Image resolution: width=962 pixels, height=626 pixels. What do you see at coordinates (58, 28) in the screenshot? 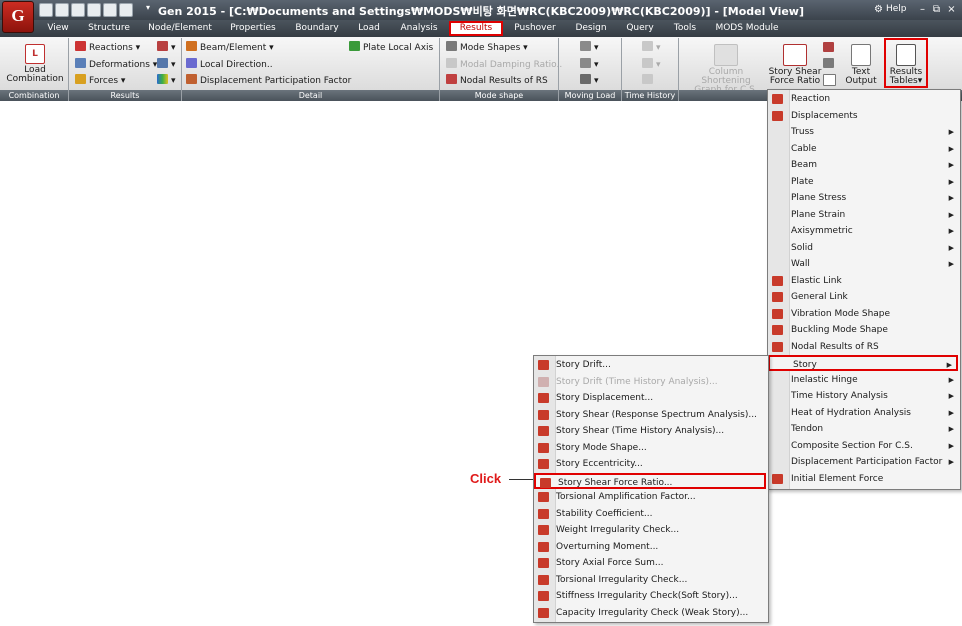
I see `tab-view: View` at bounding box center [58, 28].